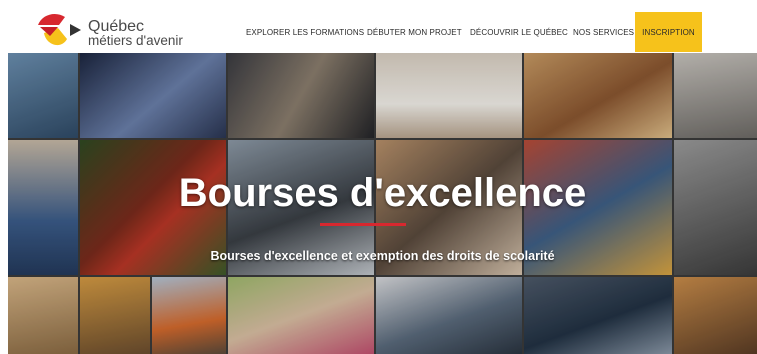 The image size is (757, 354). I want to click on nav-decouvrir-quebec: DÉCOUVRIR LE QUÉBEC, so click(519, 32).